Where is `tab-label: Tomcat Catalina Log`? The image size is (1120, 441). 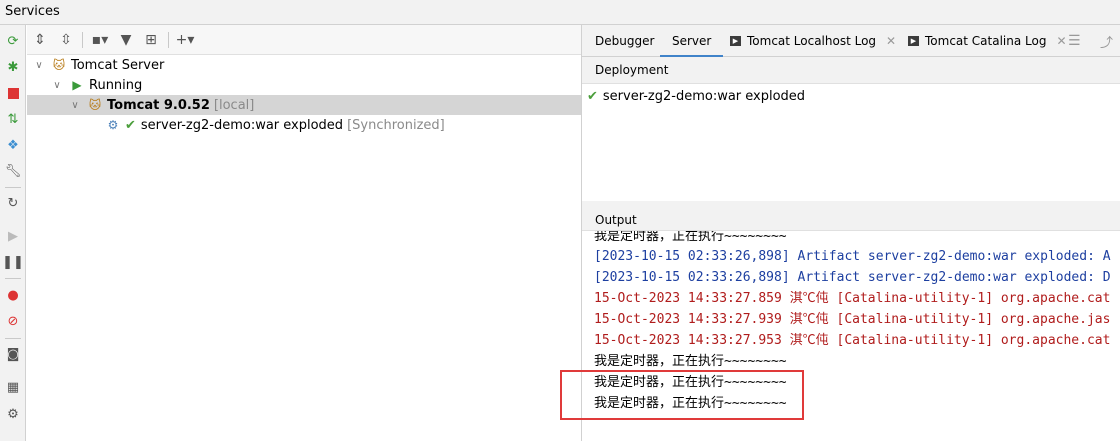 tab-label: Tomcat Catalina Log is located at coordinates (986, 41).